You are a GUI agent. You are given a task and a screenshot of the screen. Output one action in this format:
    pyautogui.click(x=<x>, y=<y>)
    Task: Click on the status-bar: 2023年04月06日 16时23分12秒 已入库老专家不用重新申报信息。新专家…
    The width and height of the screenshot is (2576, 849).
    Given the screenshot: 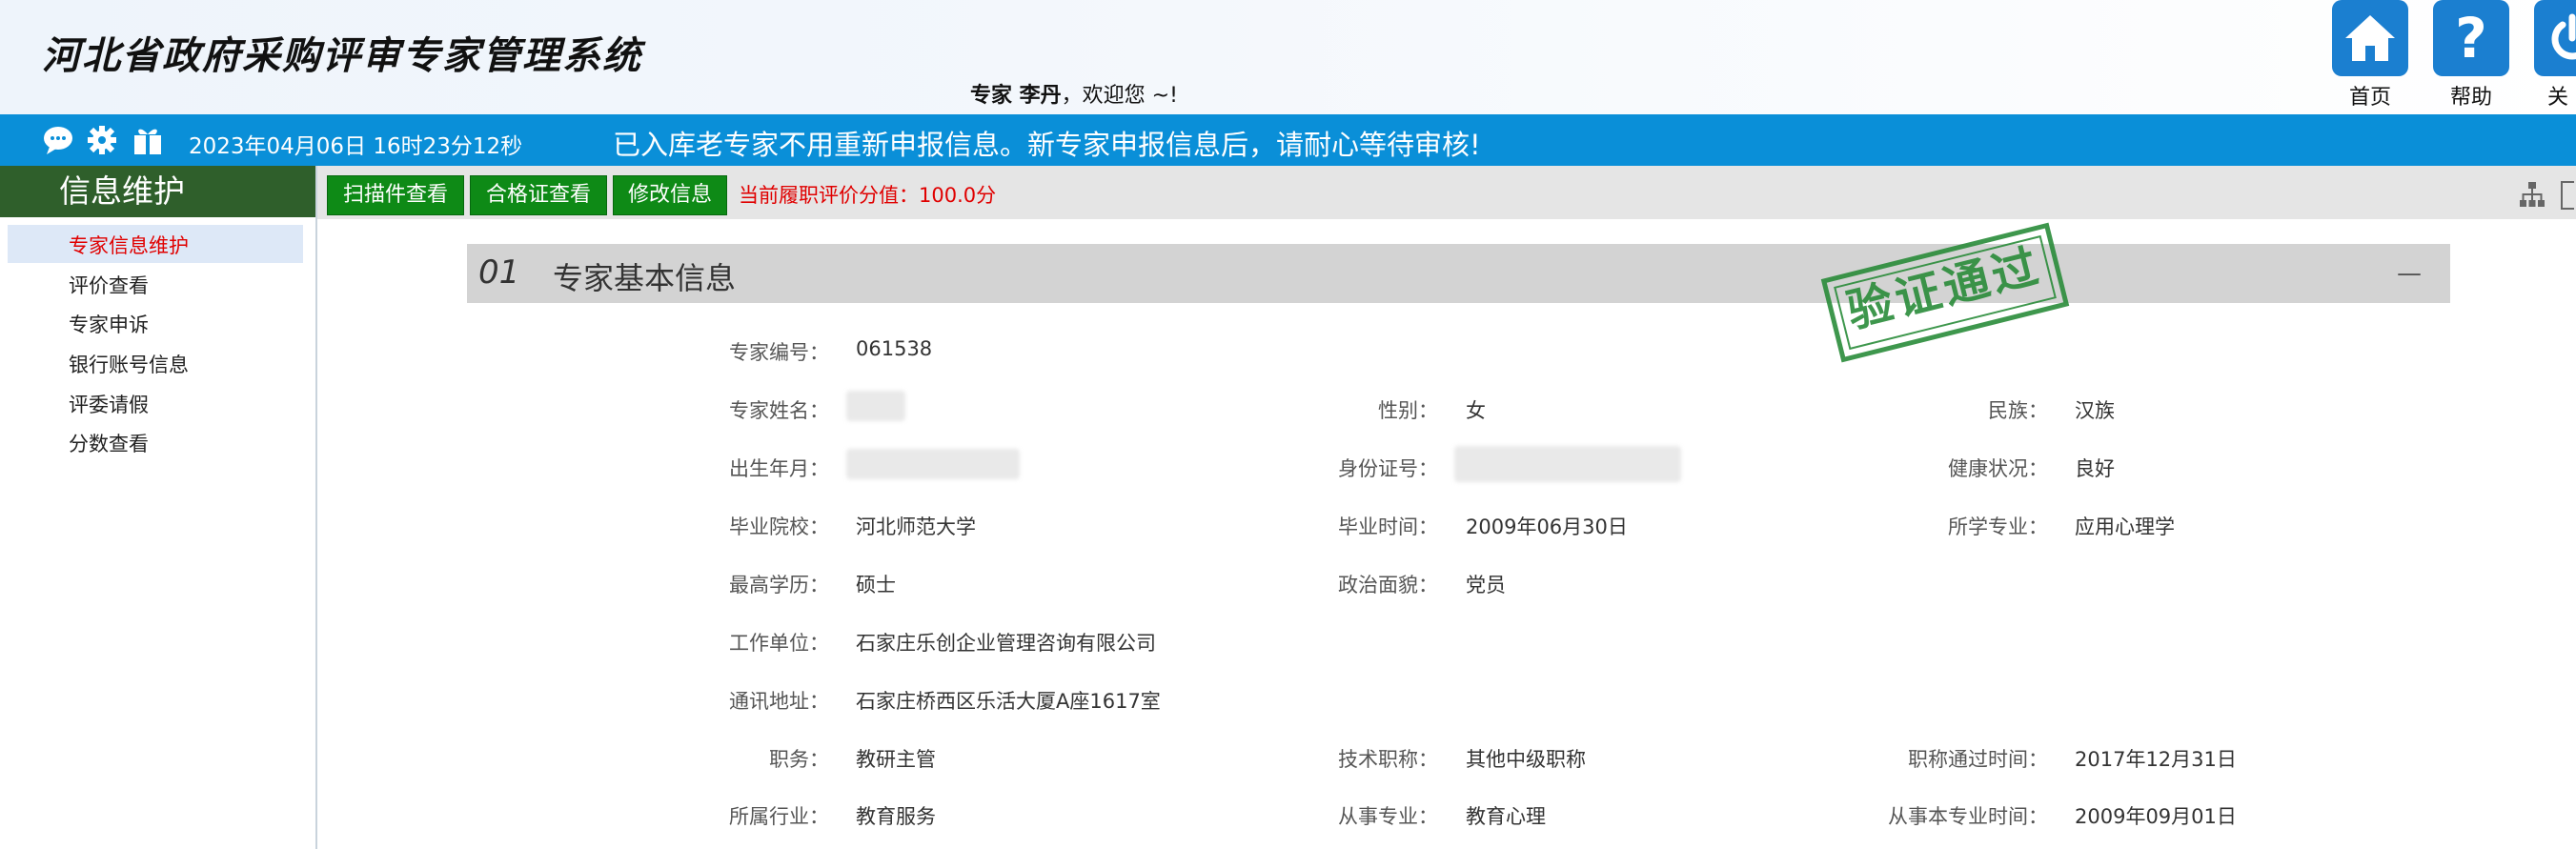 What is the action you would take?
    pyautogui.click(x=1288, y=140)
    